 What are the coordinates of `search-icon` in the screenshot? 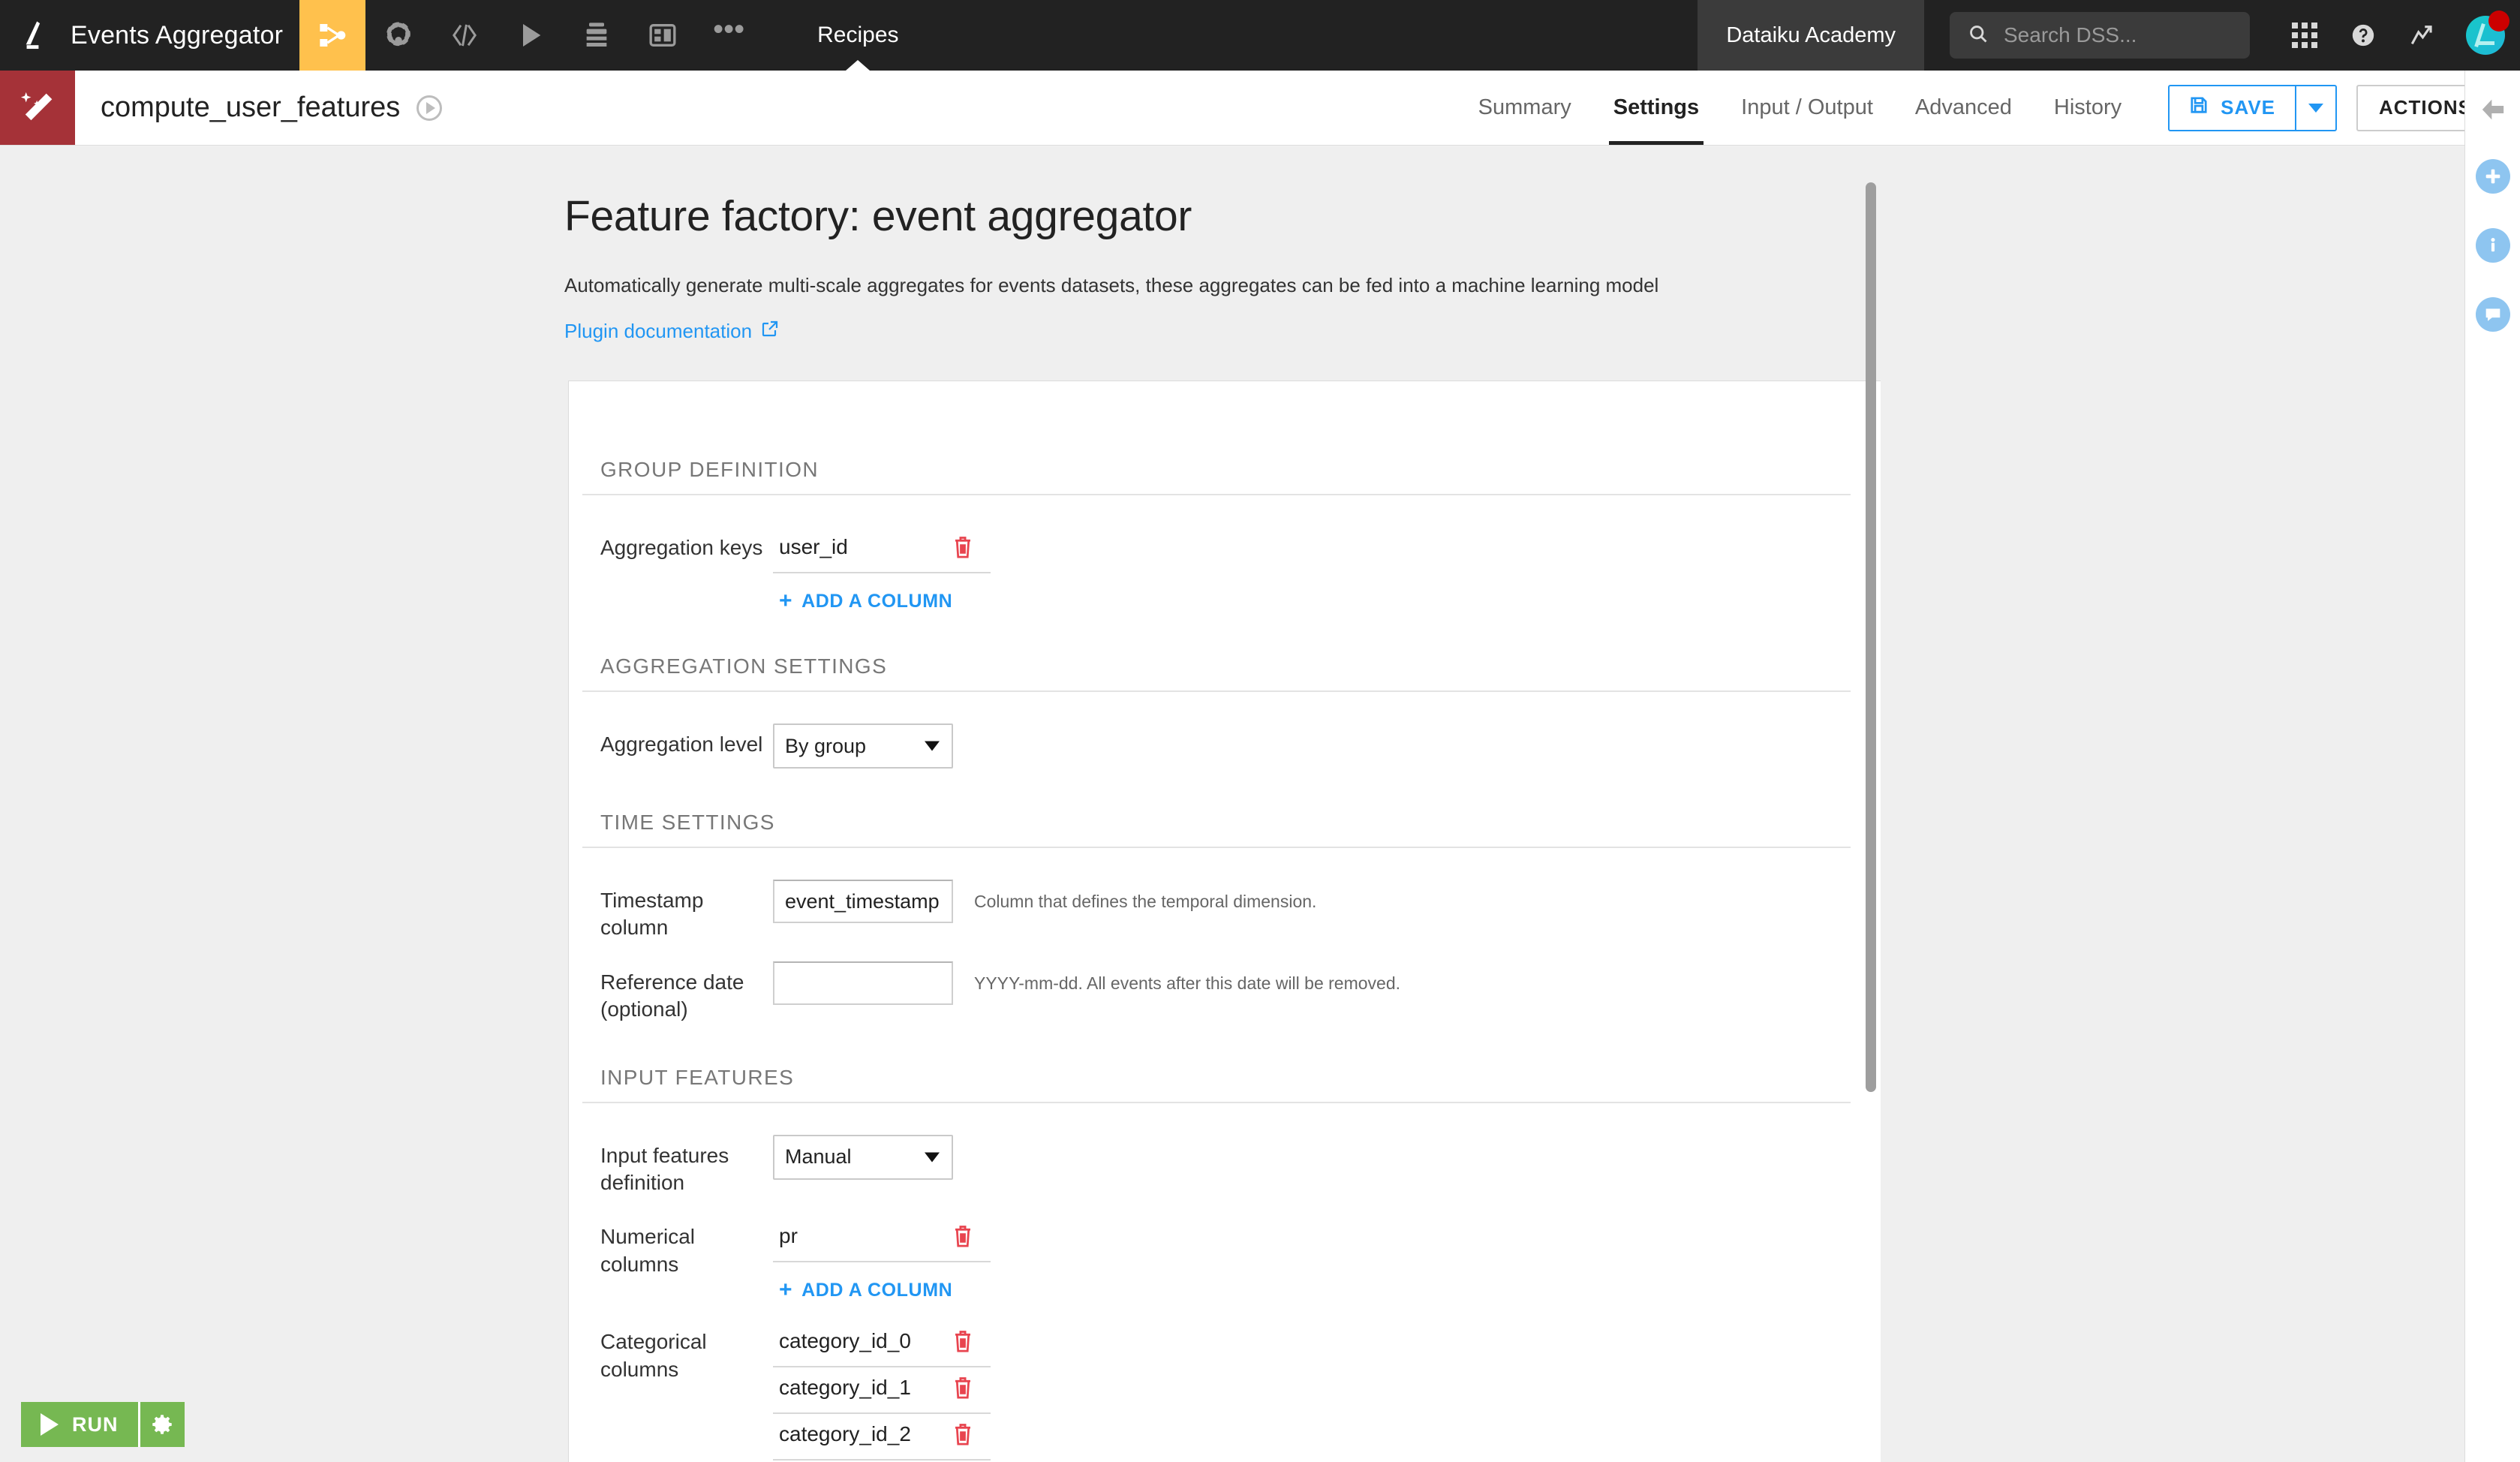 It's located at (1978, 35).